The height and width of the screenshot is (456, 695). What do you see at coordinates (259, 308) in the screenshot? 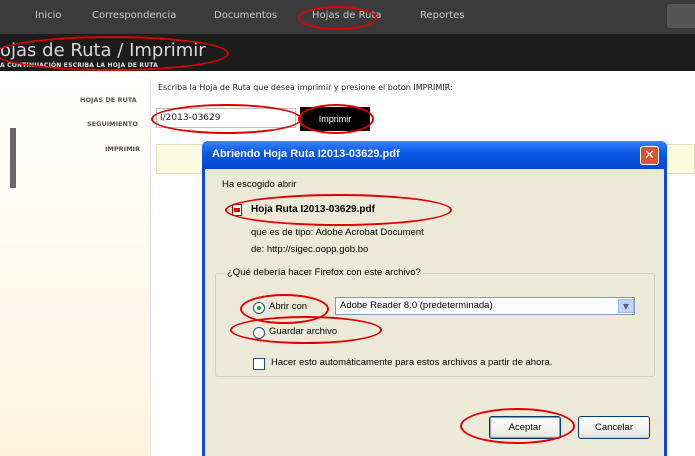
I see `open-with-radio` at bounding box center [259, 308].